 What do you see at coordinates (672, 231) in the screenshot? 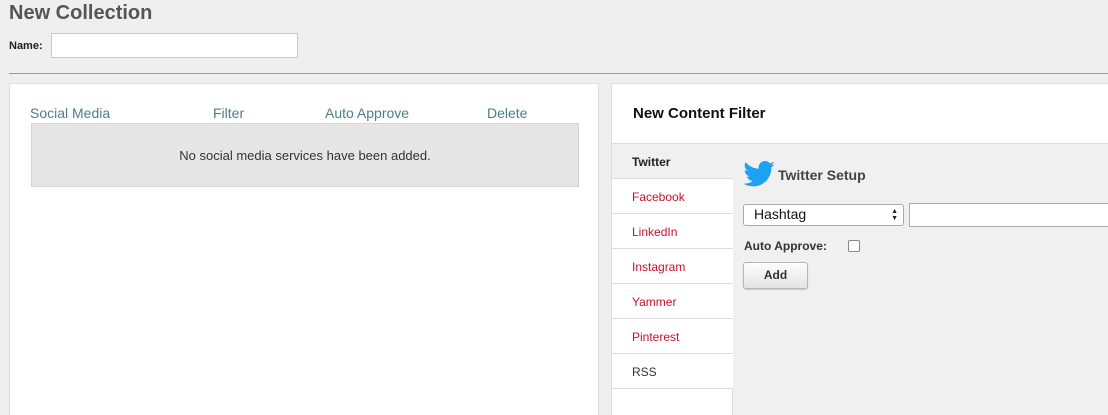
I see `tab-linkedin: LinkedIn` at bounding box center [672, 231].